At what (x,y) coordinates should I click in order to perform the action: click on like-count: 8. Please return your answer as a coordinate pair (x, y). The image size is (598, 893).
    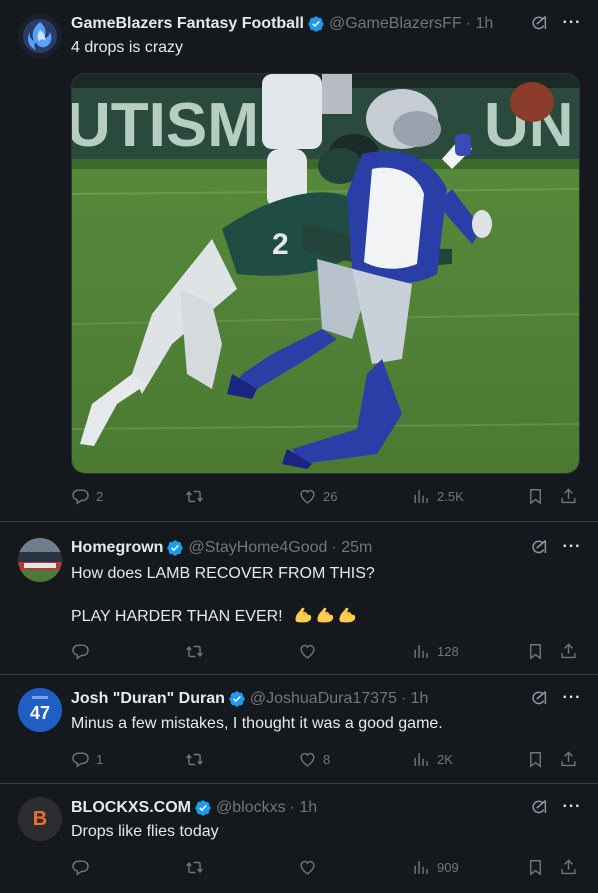
    Looking at the image, I should click on (327, 759).